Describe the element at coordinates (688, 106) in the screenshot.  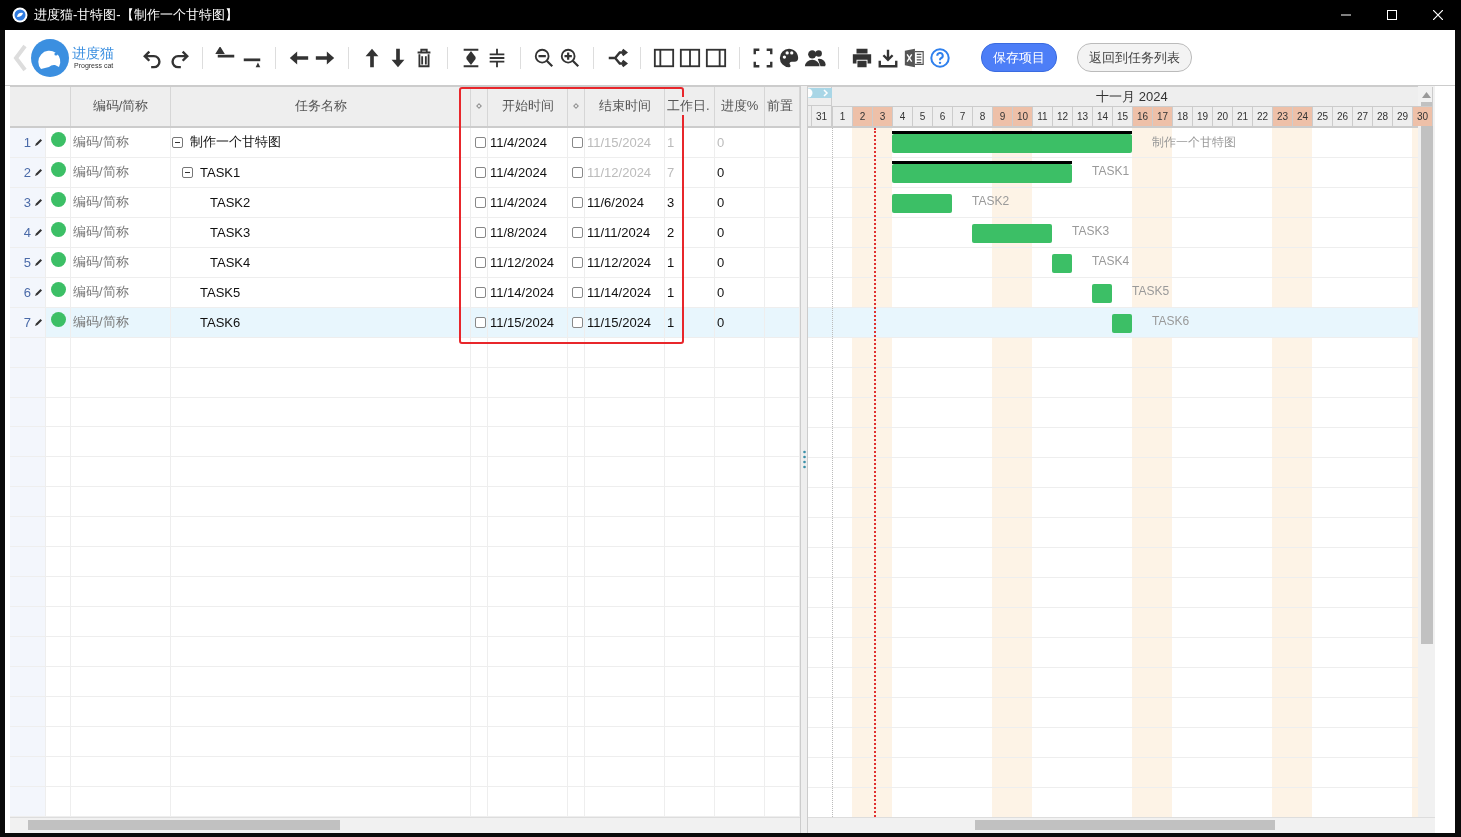
I see `column-header: 工作日.` at that location.